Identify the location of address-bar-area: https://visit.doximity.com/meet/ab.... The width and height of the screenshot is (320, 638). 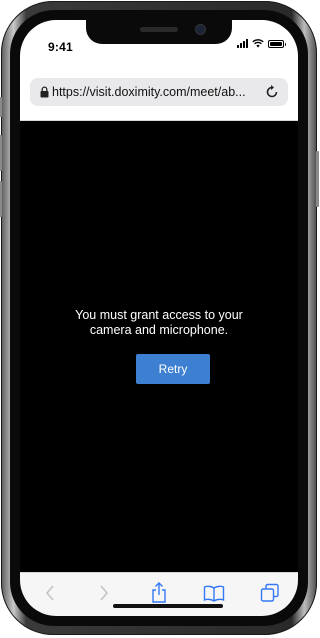
(159, 93).